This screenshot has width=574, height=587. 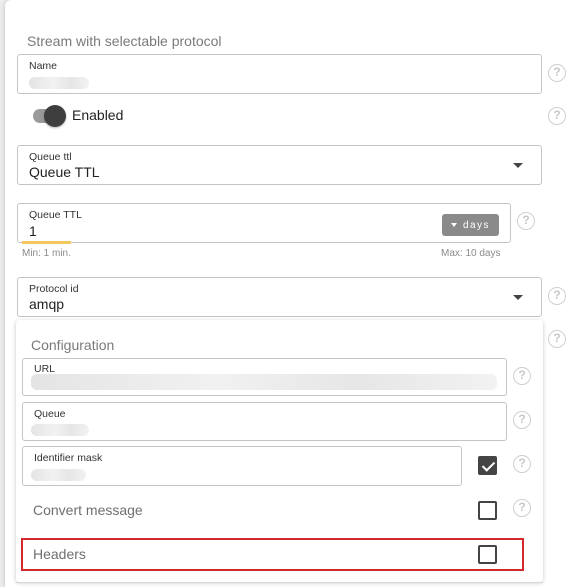 What do you see at coordinates (264, 382) in the screenshot?
I see `url-field-value-redacted` at bounding box center [264, 382].